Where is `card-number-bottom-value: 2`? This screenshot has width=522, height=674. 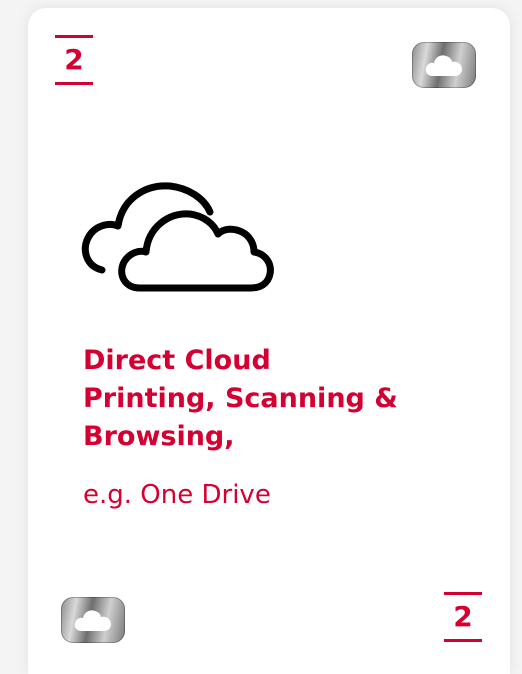 card-number-bottom-value: 2 is located at coordinates (463, 616).